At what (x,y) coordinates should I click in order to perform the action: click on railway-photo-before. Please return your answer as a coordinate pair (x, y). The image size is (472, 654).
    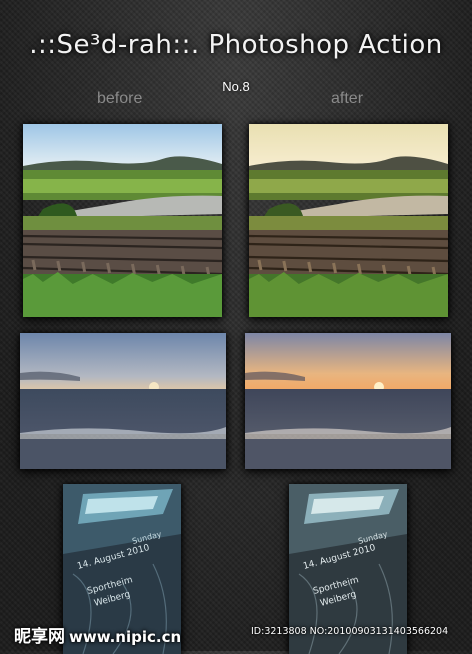
    Looking at the image, I should click on (122, 220).